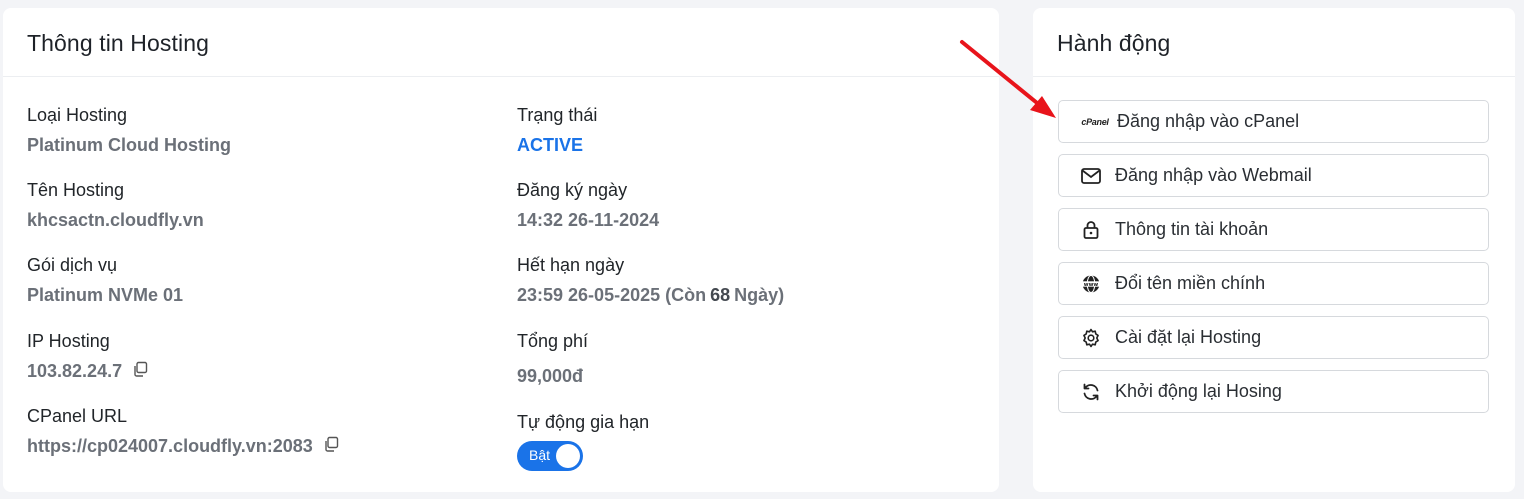  I want to click on cpanel-logo-text: cPanel, so click(1095, 121).